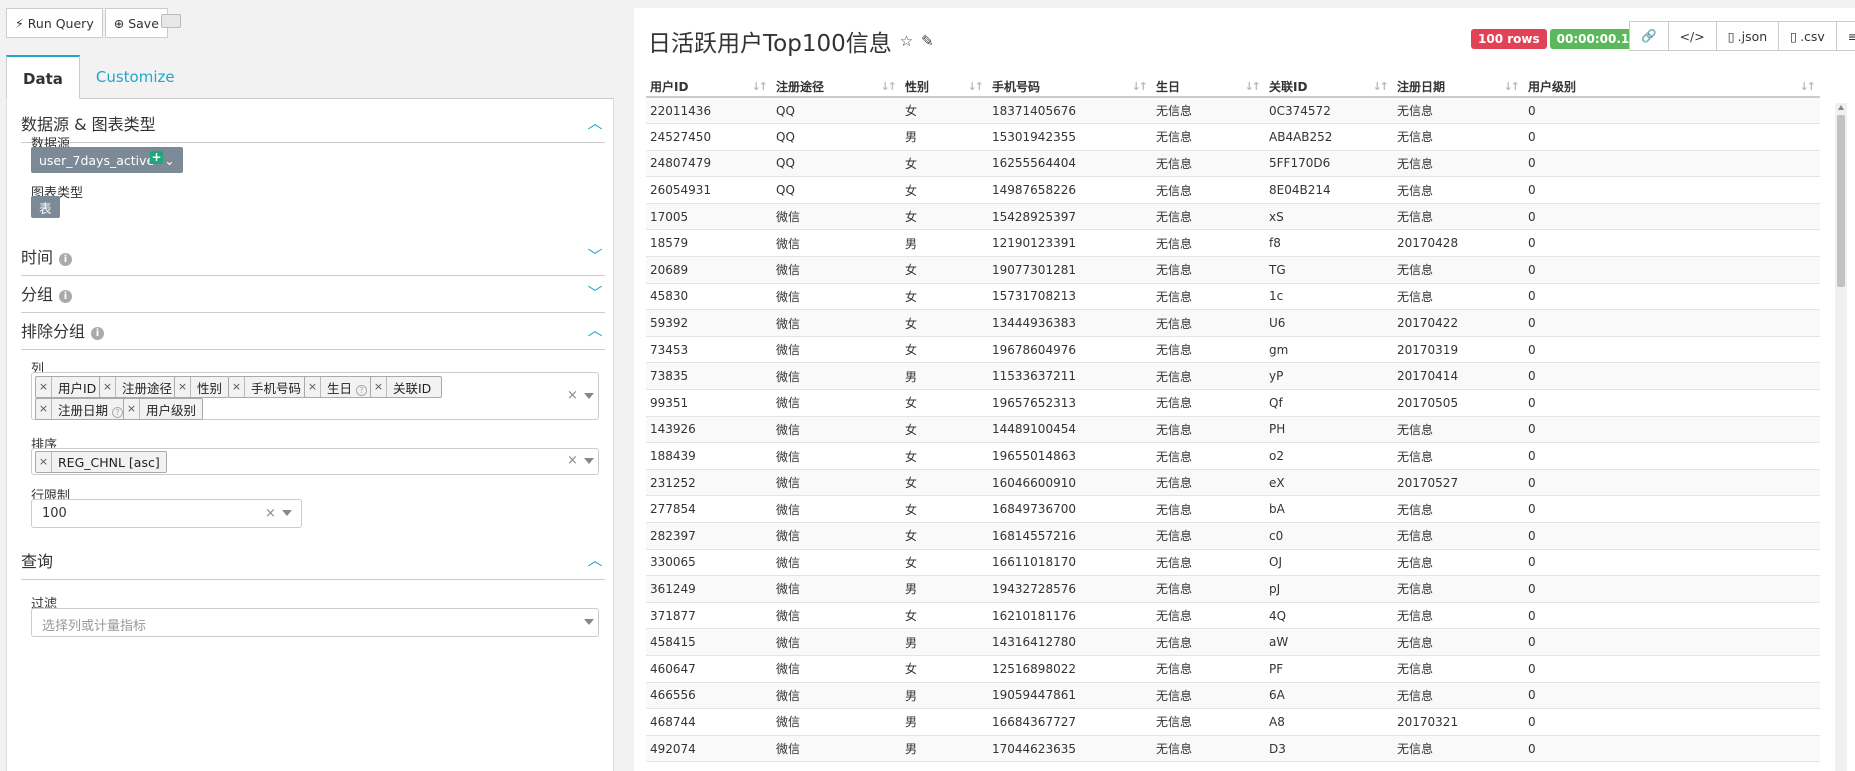  Describe the element at coordinates (1070, 323) in the screenshot. I see `table-cell: 13444936383` at that location.